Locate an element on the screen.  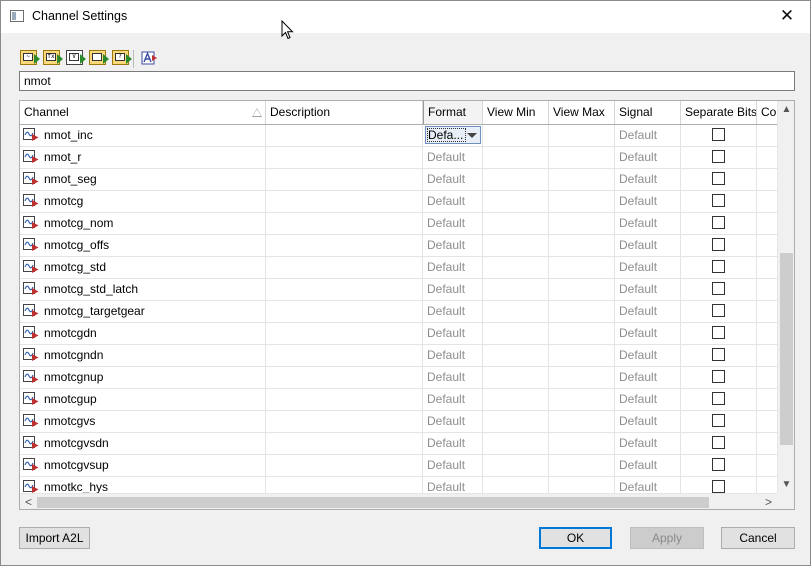
add-formula-button: fx is located at coordinates (52, 58).